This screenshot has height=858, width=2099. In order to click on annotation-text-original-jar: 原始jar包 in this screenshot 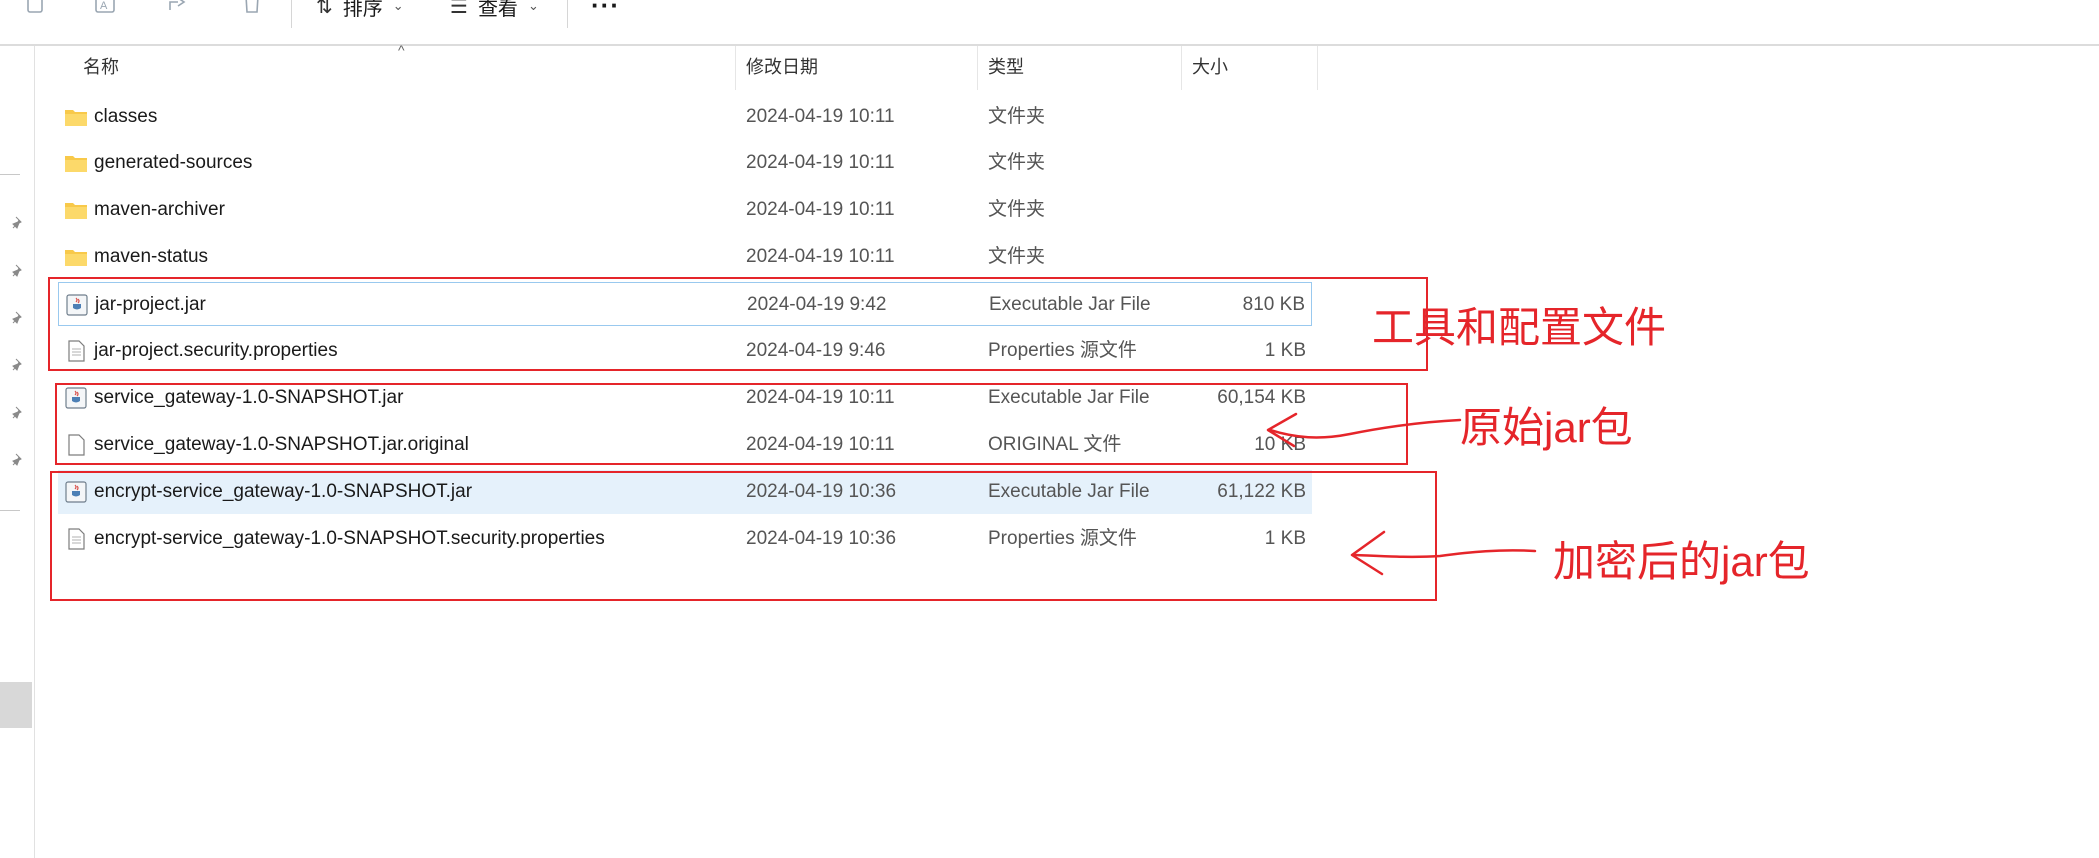, I will do `click(1546, 427)`.